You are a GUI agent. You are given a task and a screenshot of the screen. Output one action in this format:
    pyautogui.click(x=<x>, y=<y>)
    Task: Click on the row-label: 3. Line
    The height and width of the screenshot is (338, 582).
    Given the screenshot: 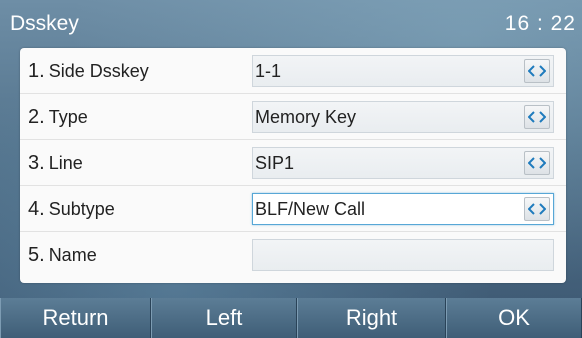 What is the action you would take?
    pyautogui.click(x=55, y=163)
    